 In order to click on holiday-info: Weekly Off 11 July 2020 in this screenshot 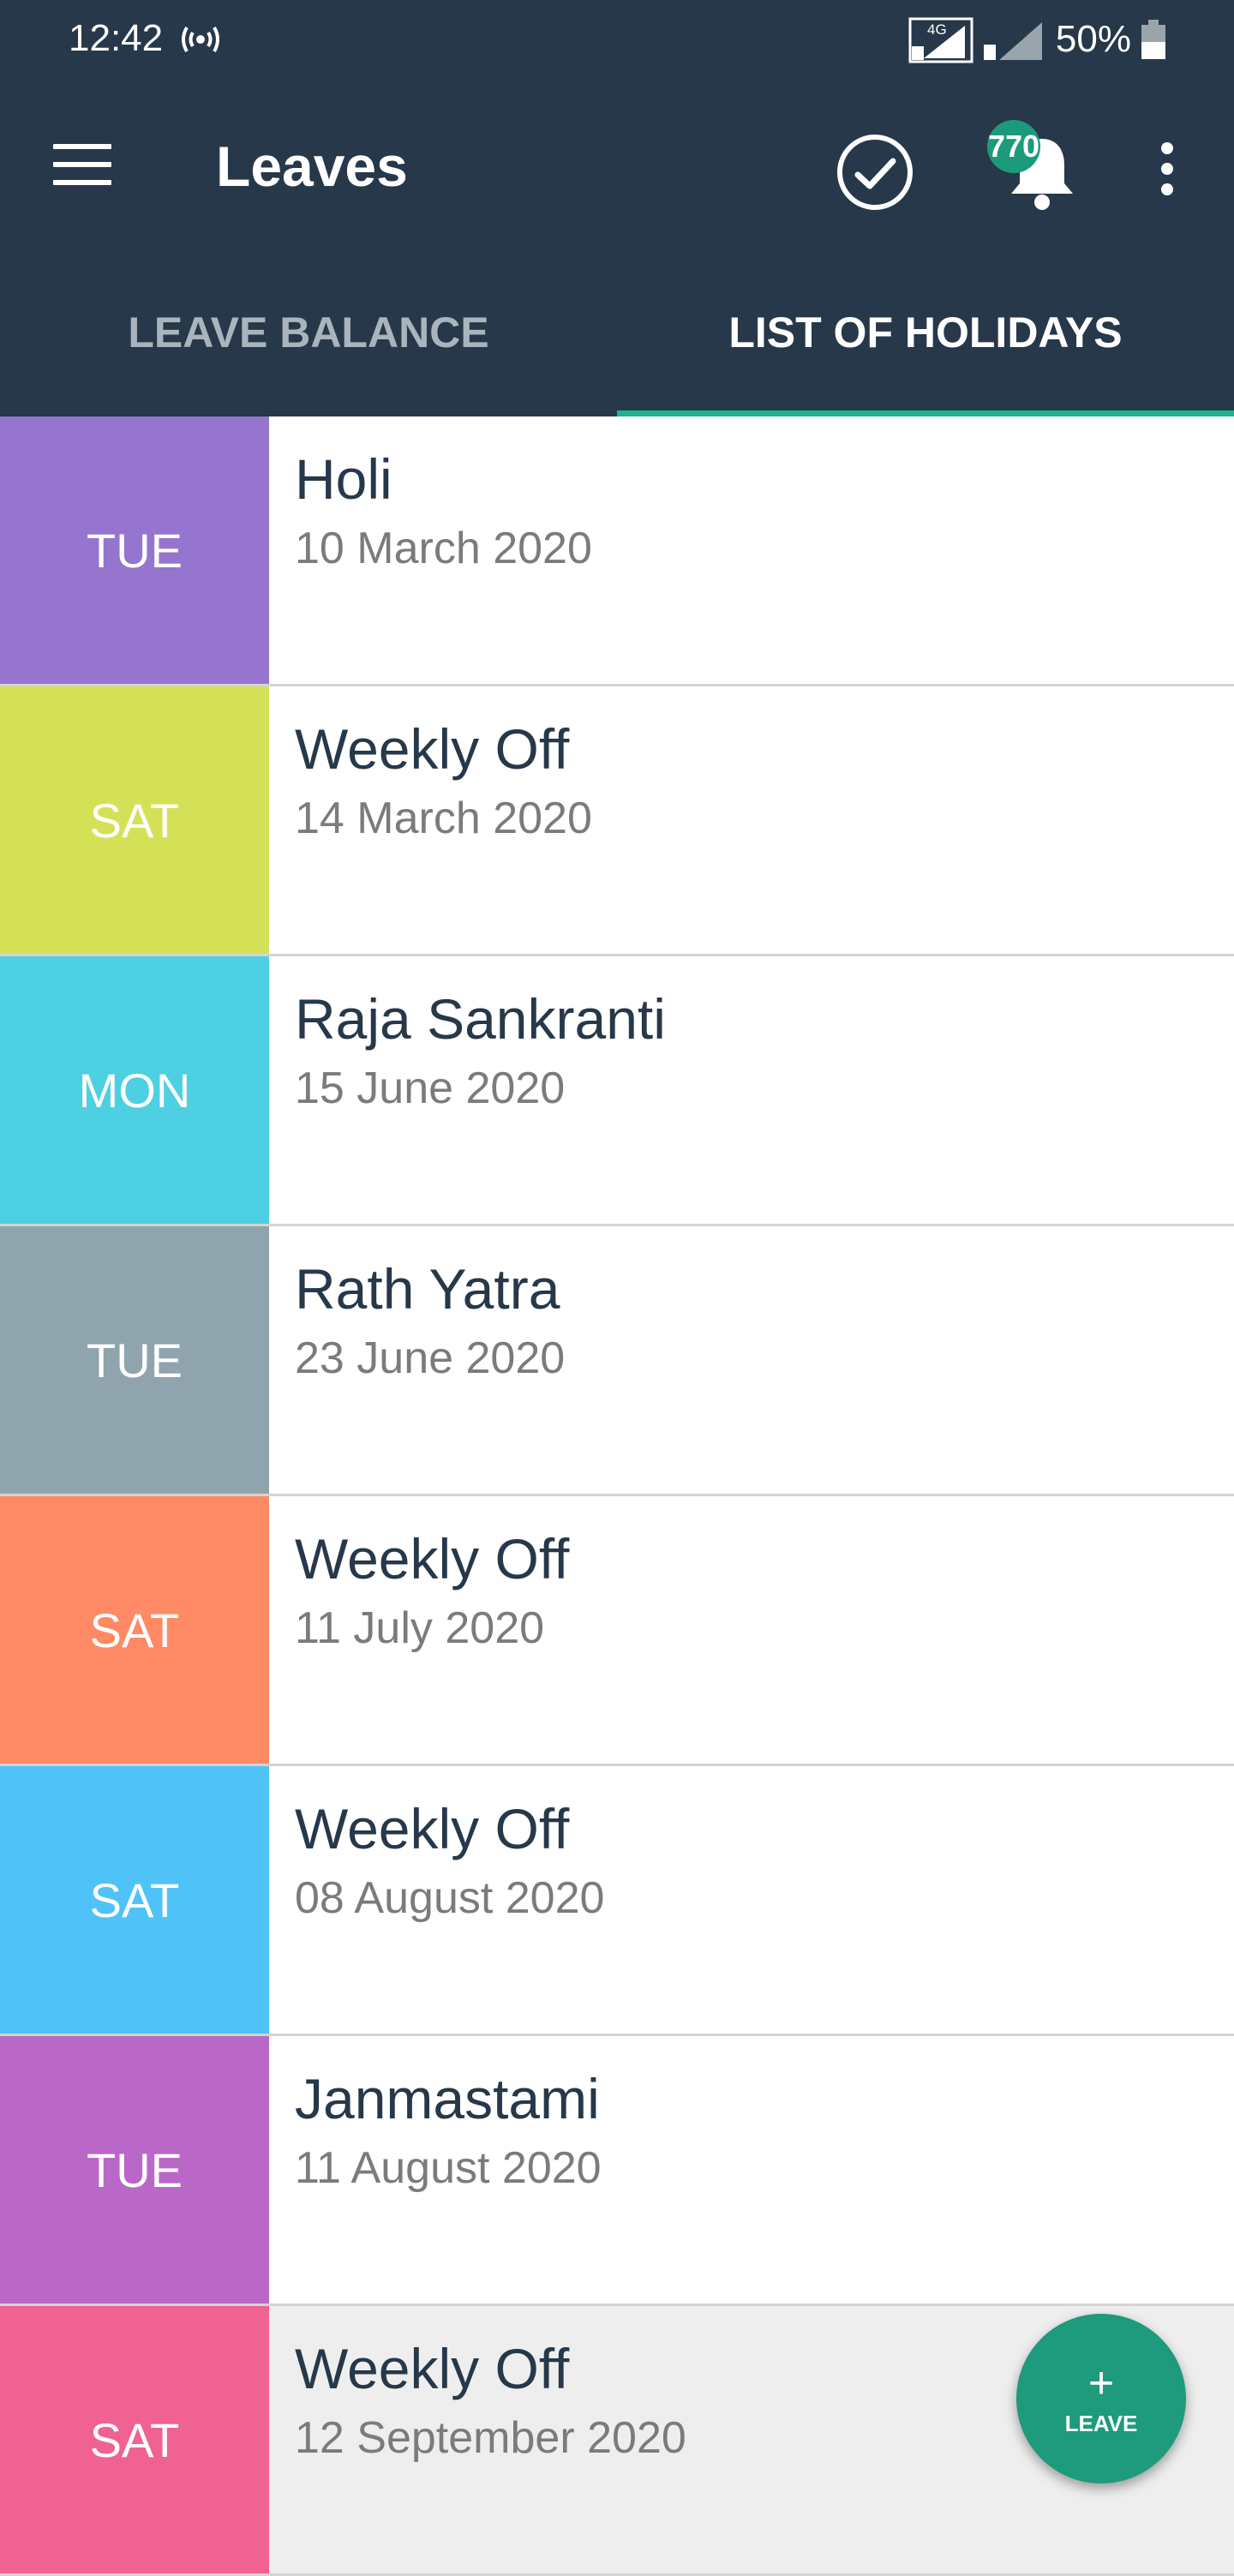, I will do `click(419, 1630)`.